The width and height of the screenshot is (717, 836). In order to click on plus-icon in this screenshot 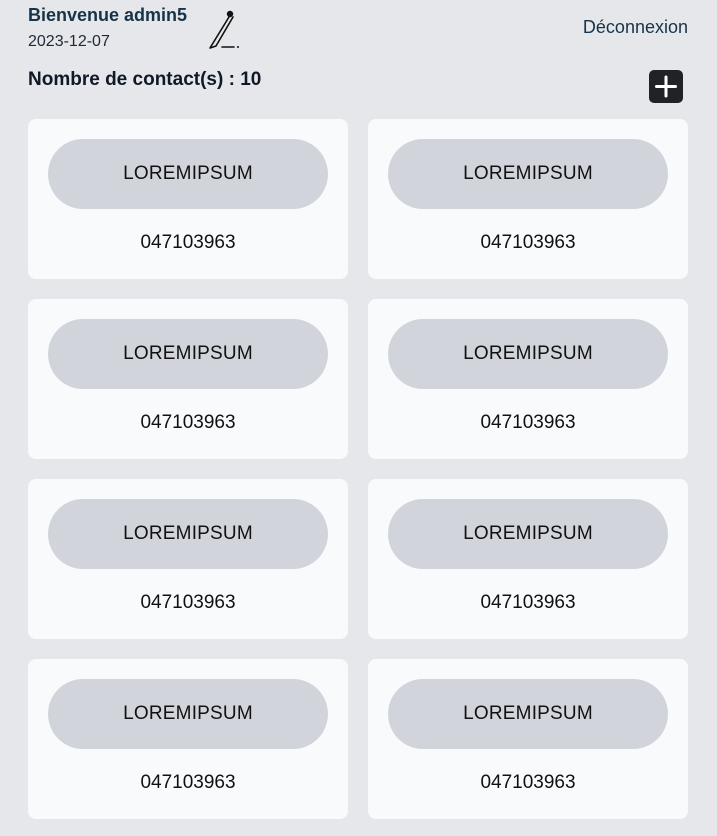, I will do `click(666, 86)`.